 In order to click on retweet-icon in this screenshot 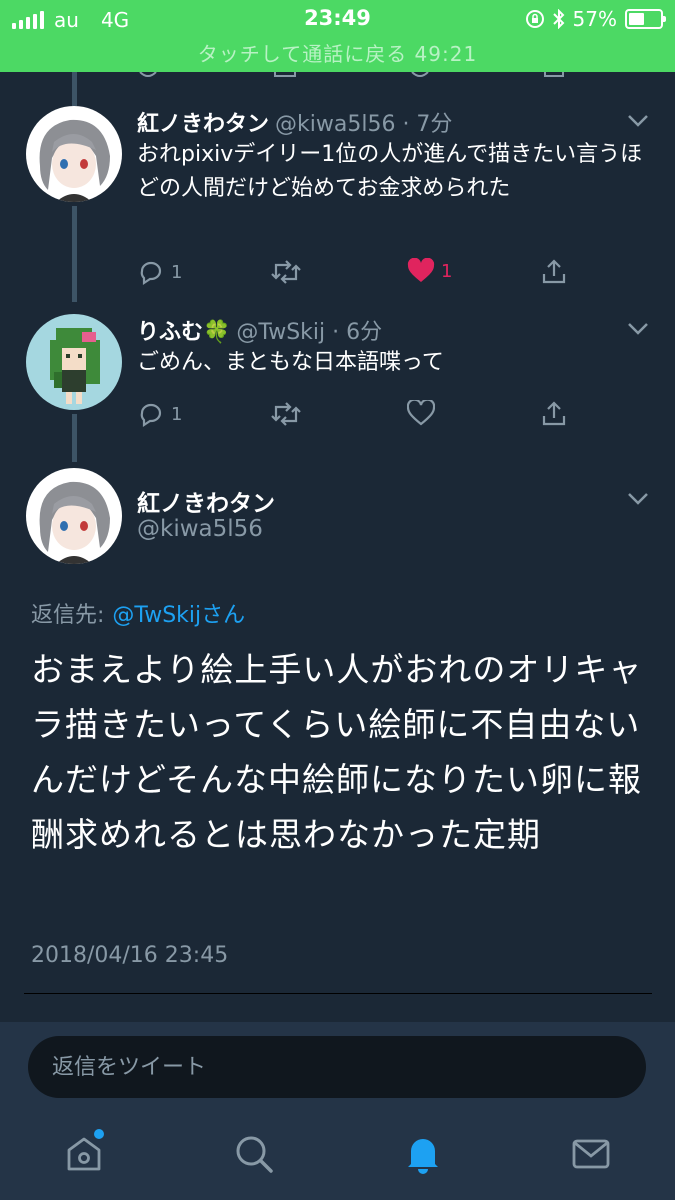, I will do `click(286, 414)`.